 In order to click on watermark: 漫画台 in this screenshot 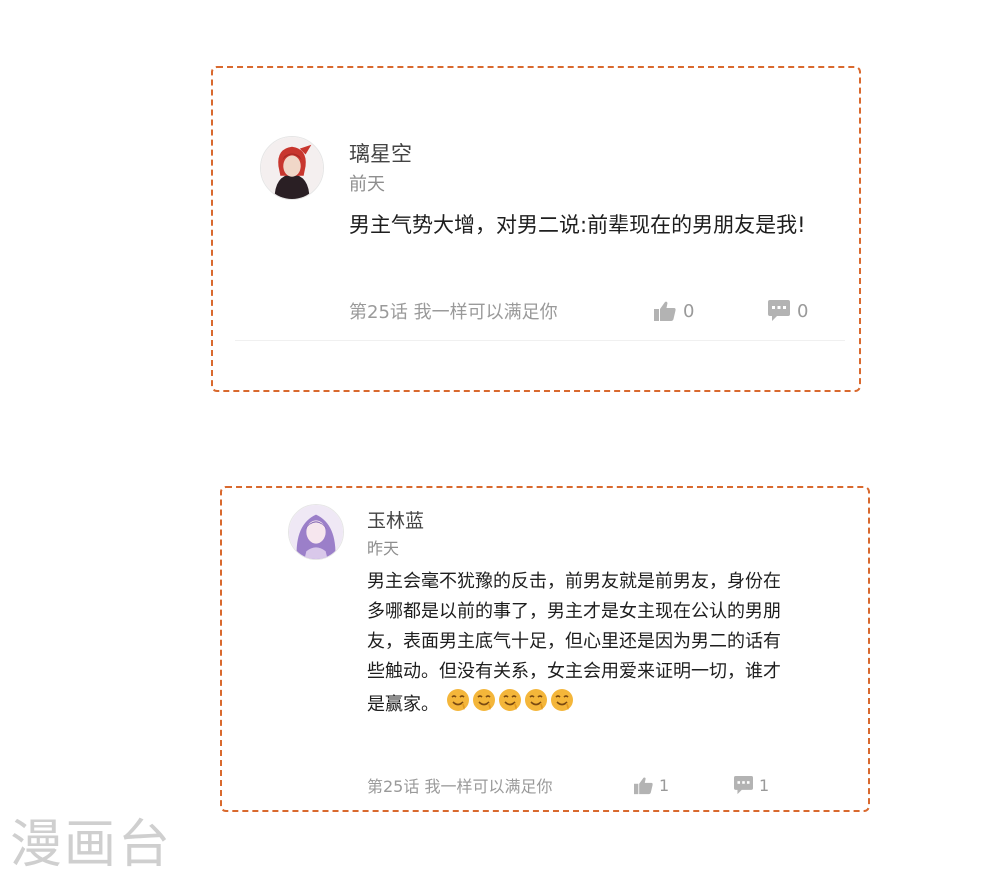, I will do `click(91, 843)`.